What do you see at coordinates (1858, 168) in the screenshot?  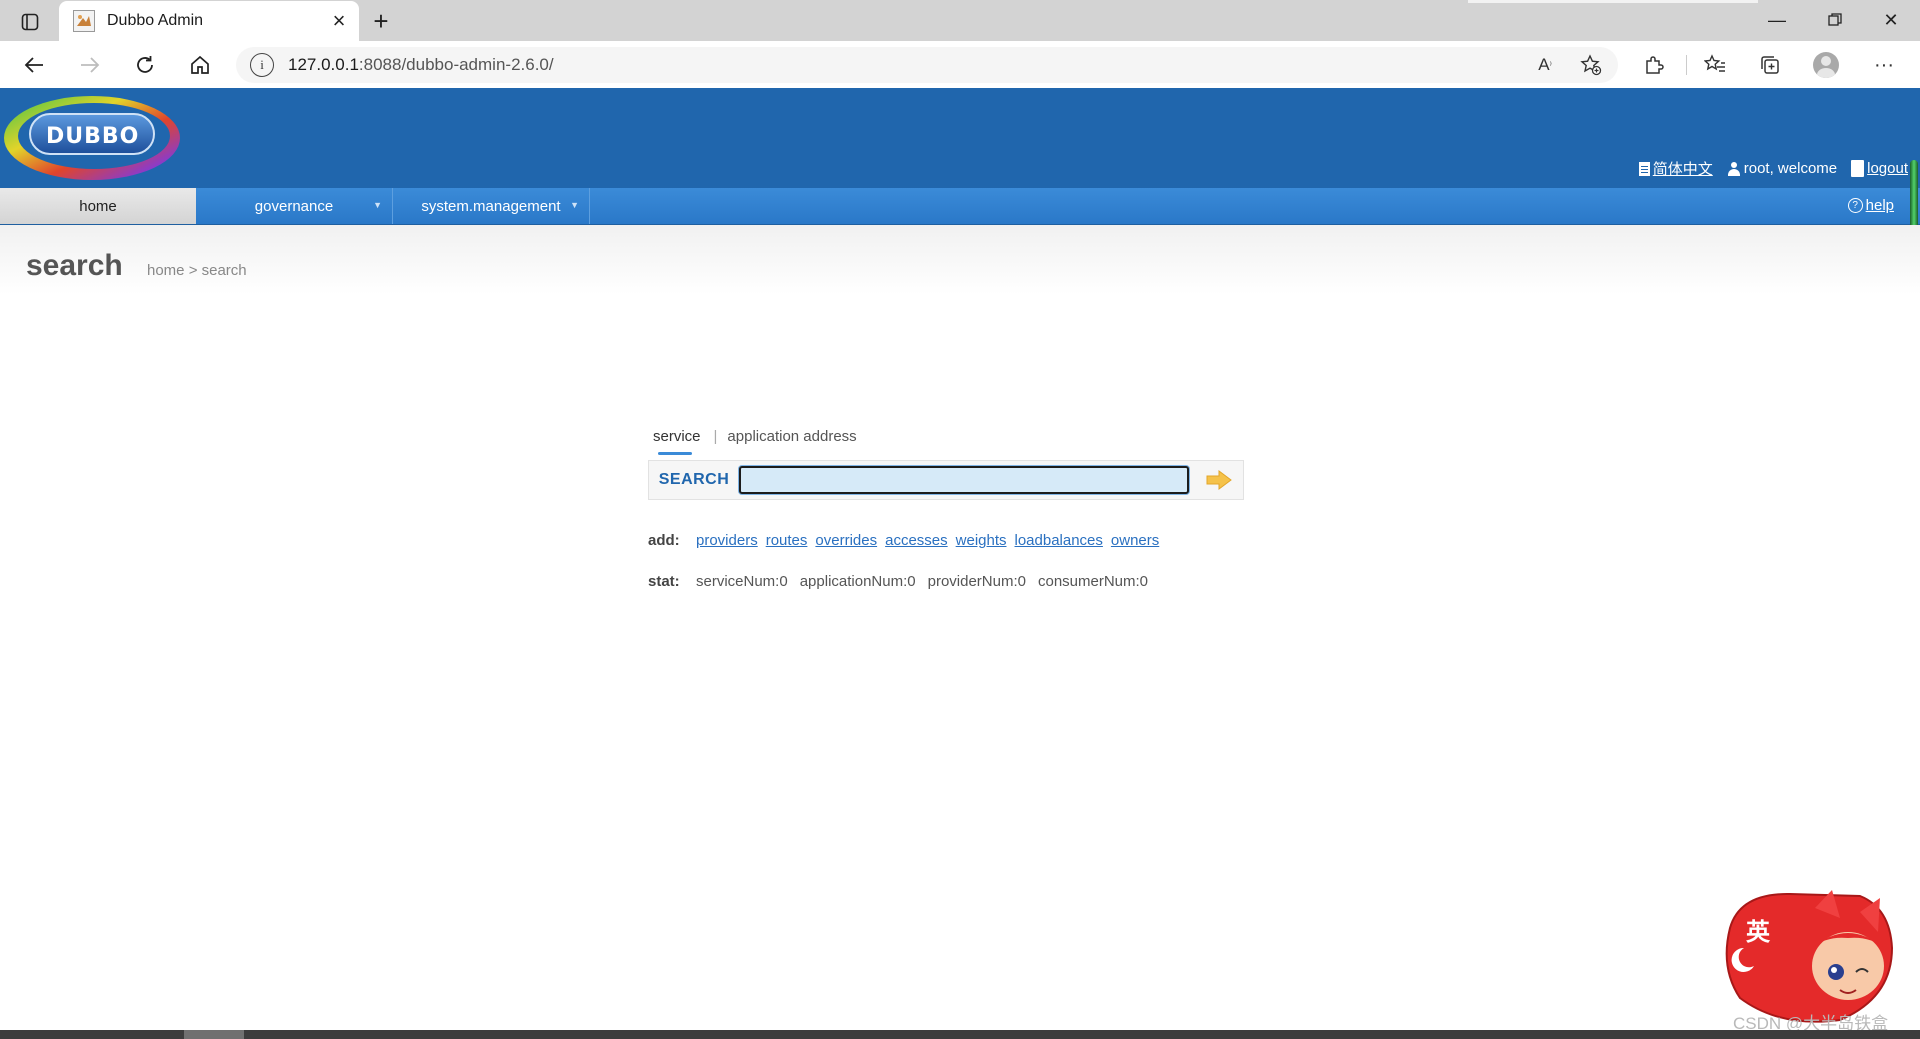 I see `logout-icon` at bounding box center [1858, 168].